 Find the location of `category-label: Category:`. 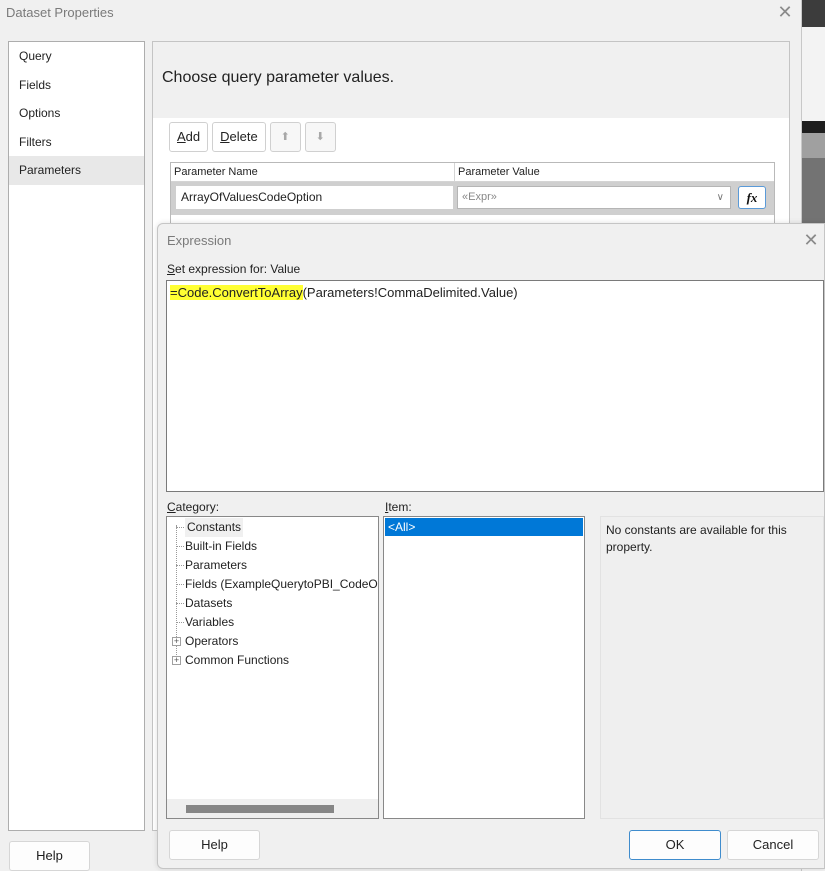

category-label: Category: is located at coordinates (193, 507).